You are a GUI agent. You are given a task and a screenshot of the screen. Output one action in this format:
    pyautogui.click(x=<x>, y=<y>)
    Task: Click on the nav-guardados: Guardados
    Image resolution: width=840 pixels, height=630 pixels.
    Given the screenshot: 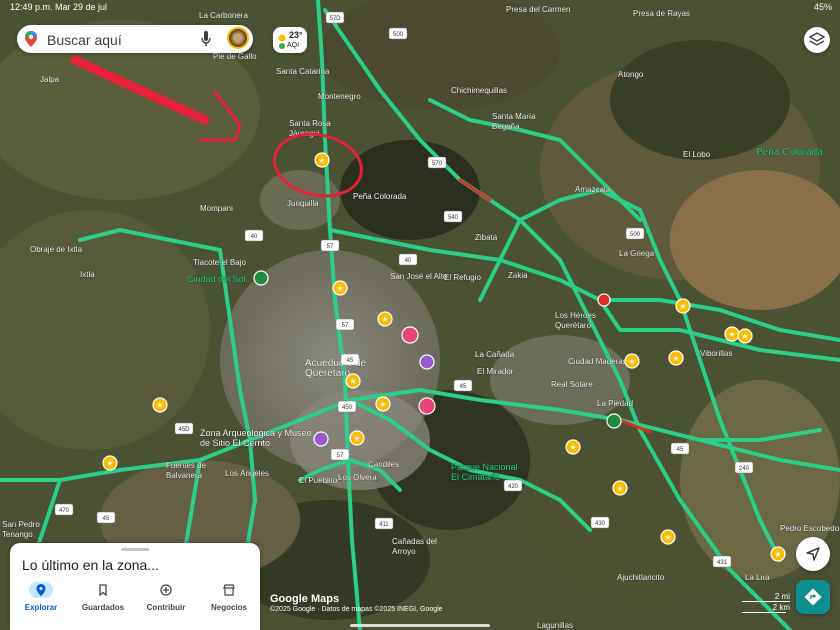 What is the action you would take?
    pyautogui.click(x=103, y=600)
    